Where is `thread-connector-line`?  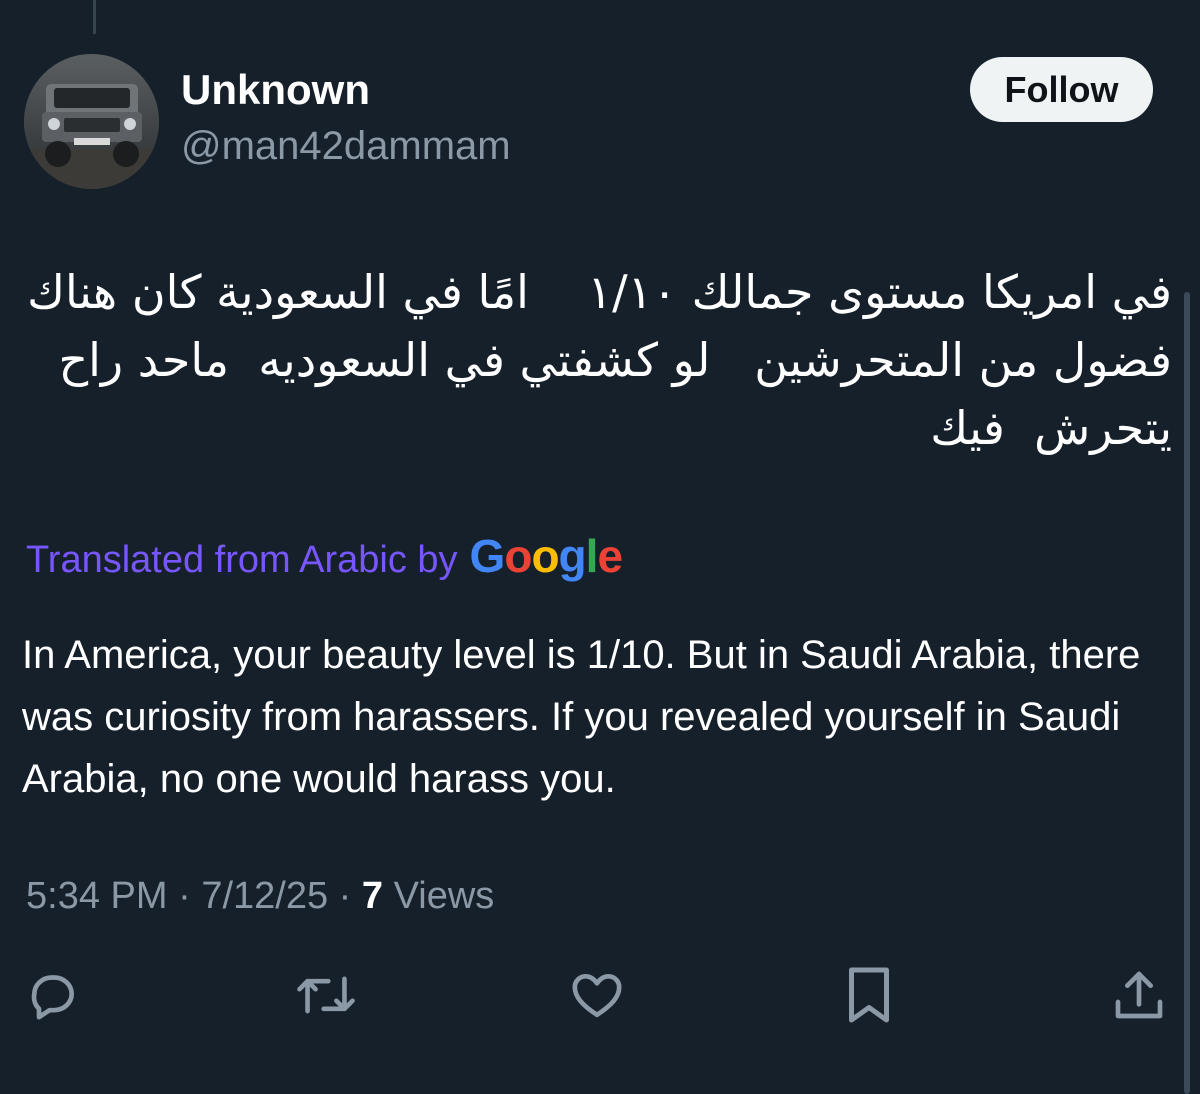
thread-connector-line is located at coordinates (94, 17).